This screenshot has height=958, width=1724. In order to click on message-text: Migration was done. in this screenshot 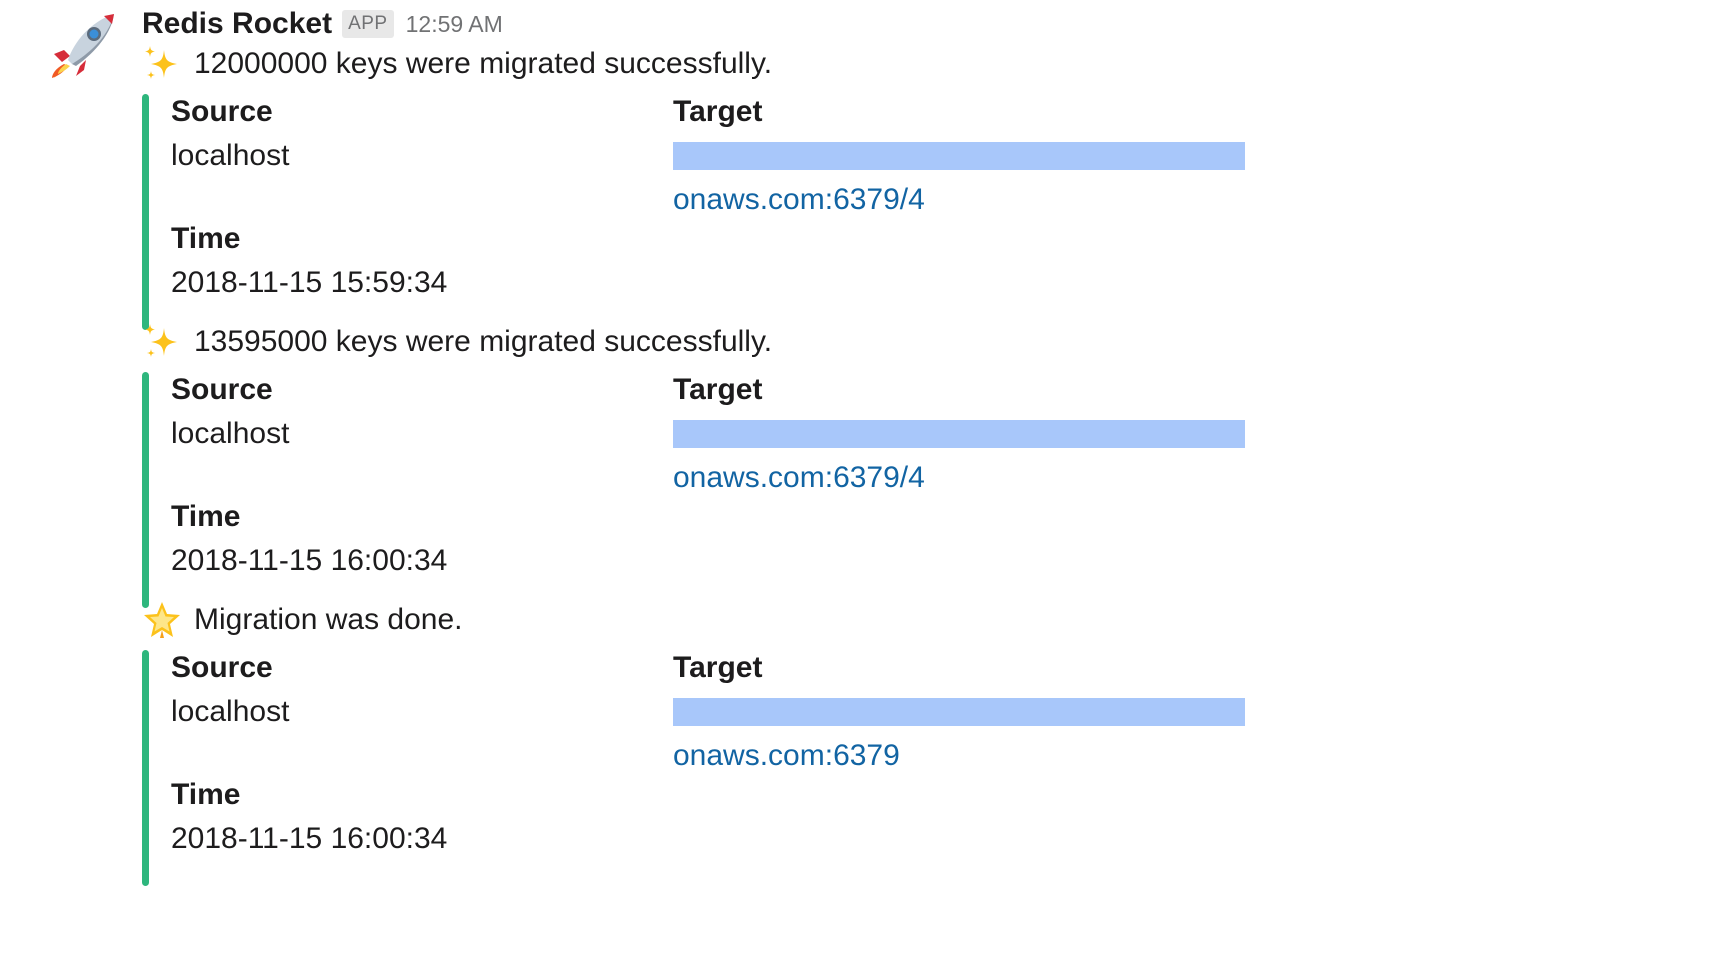, I will do `click(328, 619)`.